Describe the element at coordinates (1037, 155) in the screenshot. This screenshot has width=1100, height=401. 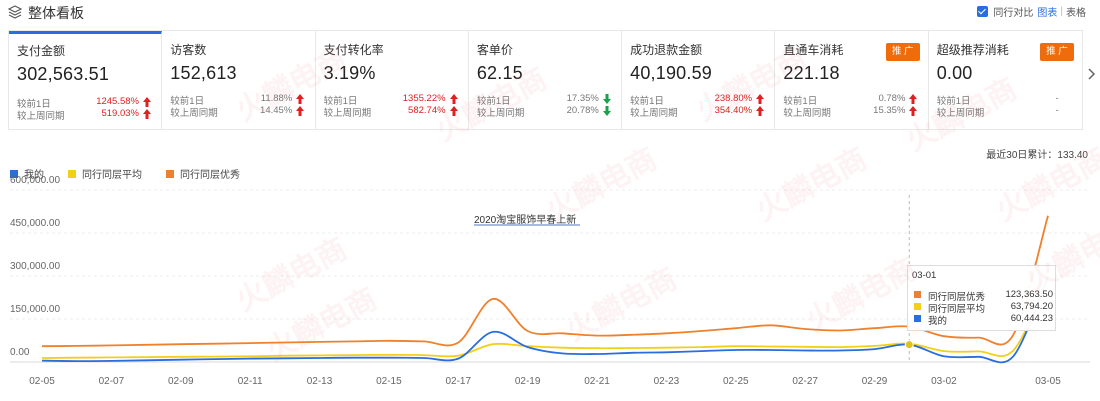
I see `thirty-day-total: 最近30日累计：133.40` at that location.